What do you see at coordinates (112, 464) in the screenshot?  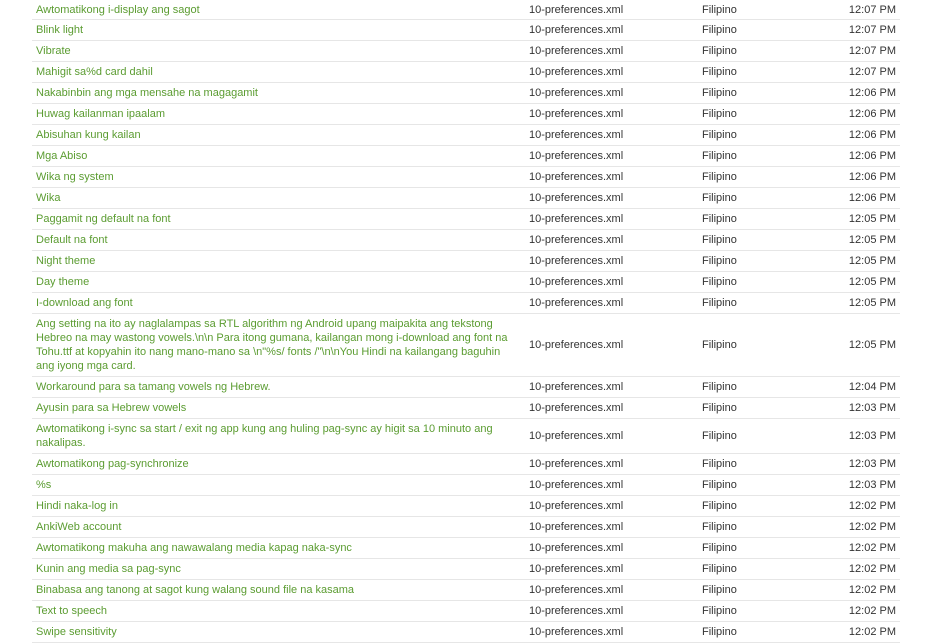 I see `string-link: Awtomatikong pag-synchronize` at bounding box center [112, 464].